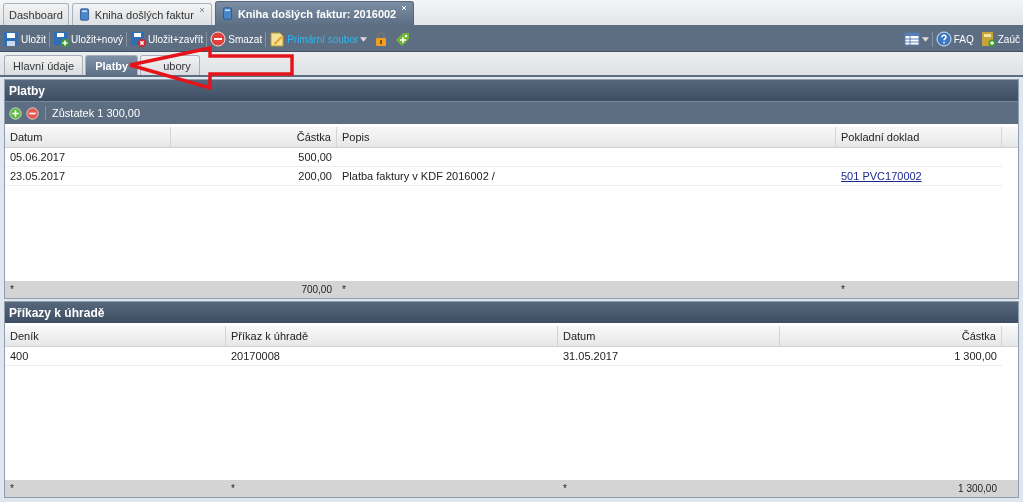 The image size is (1023, 502). What do you see at coordinates (11, 39) in the screenshot?
I see `floppy-icon` at bounding box center [11, 39].